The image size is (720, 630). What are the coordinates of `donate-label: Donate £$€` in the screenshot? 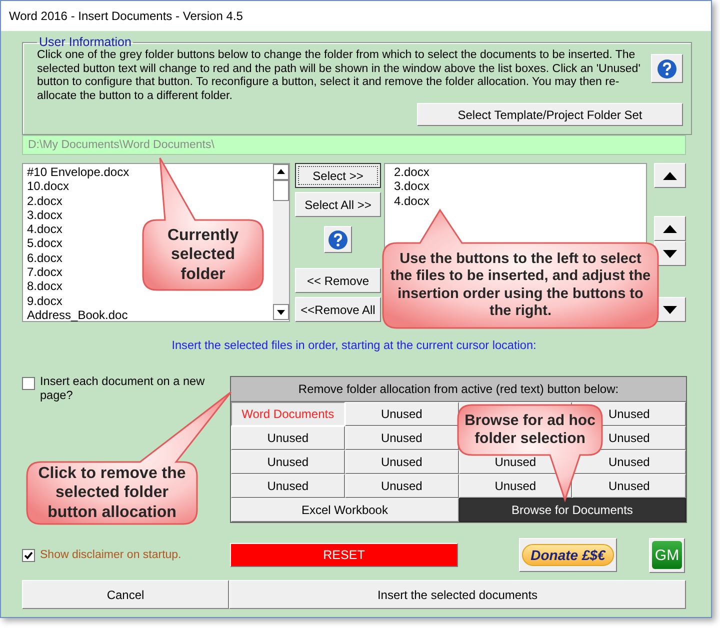 It's located at (568, 555).